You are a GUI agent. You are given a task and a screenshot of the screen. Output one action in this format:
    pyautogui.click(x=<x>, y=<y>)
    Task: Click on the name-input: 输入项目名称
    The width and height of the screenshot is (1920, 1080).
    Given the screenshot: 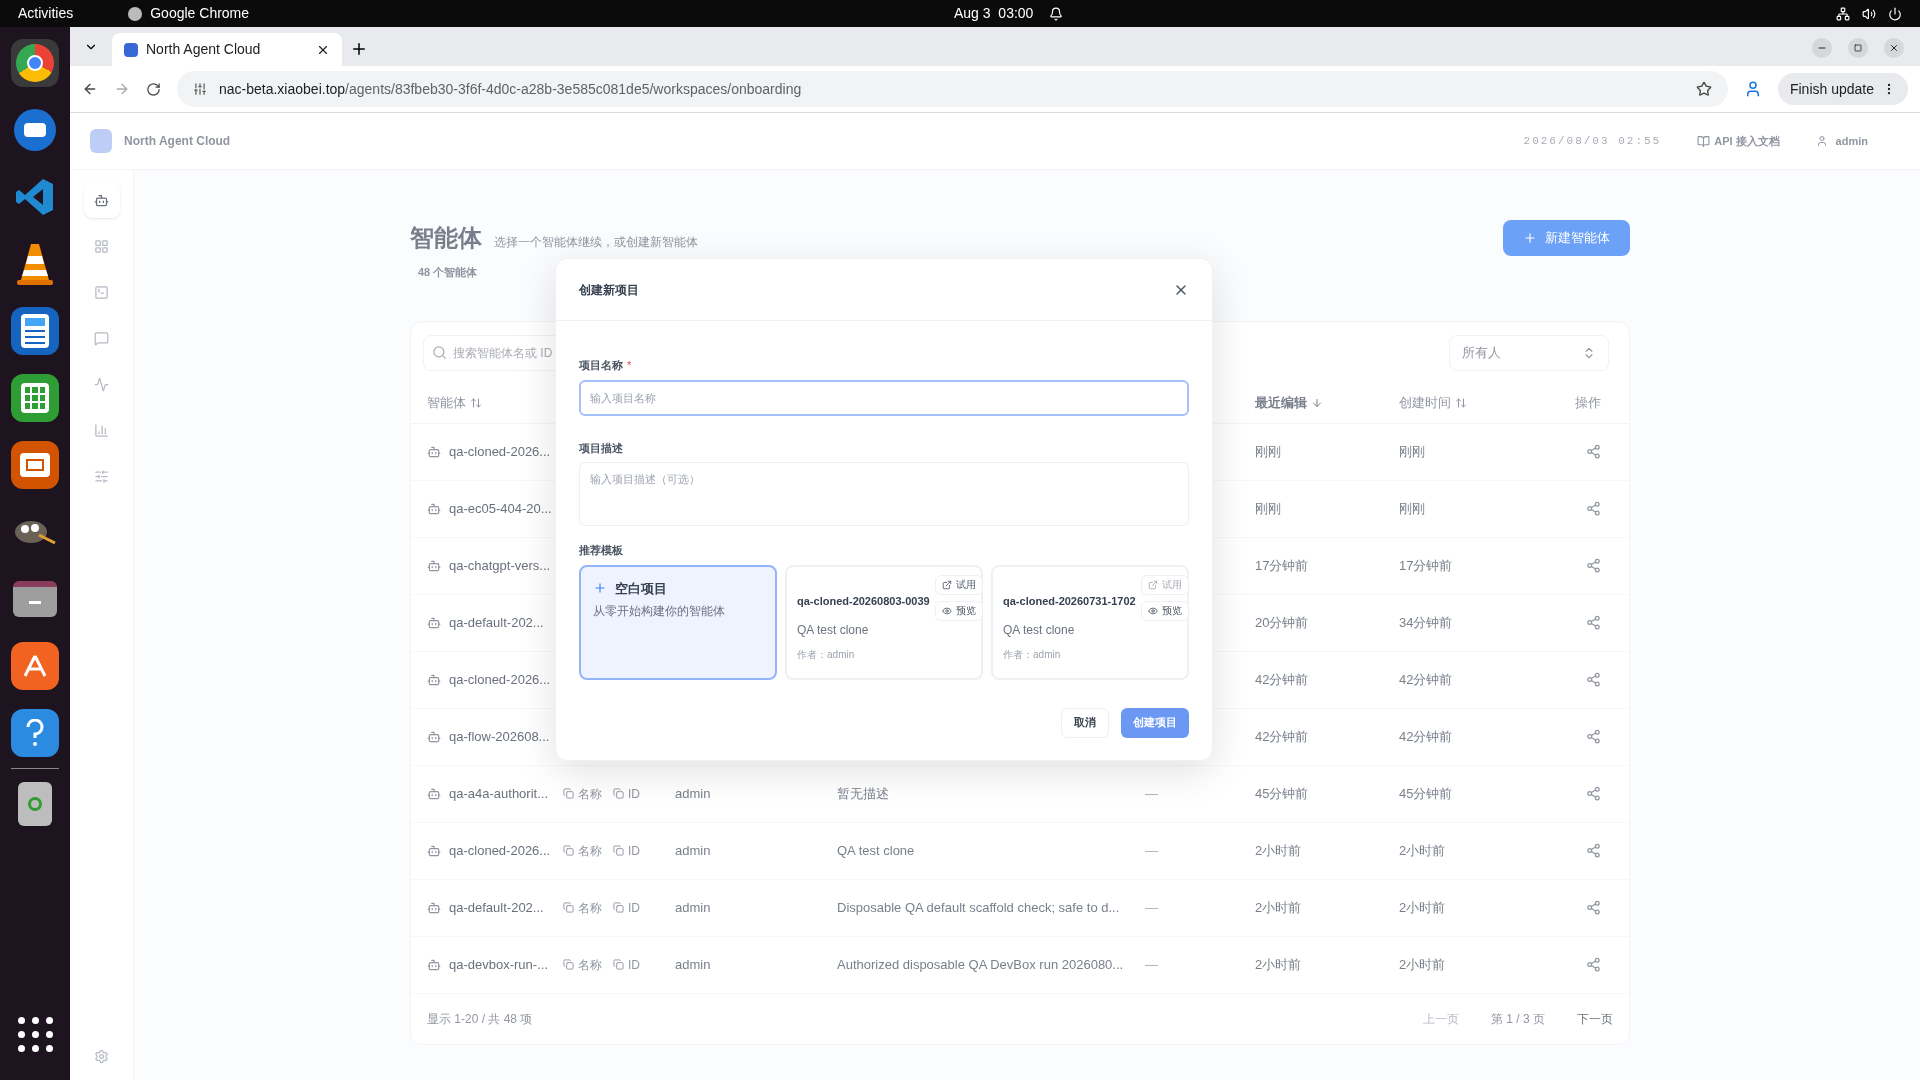 What is the action you would take?
    pyautogui.click(x=884, y=397)
    